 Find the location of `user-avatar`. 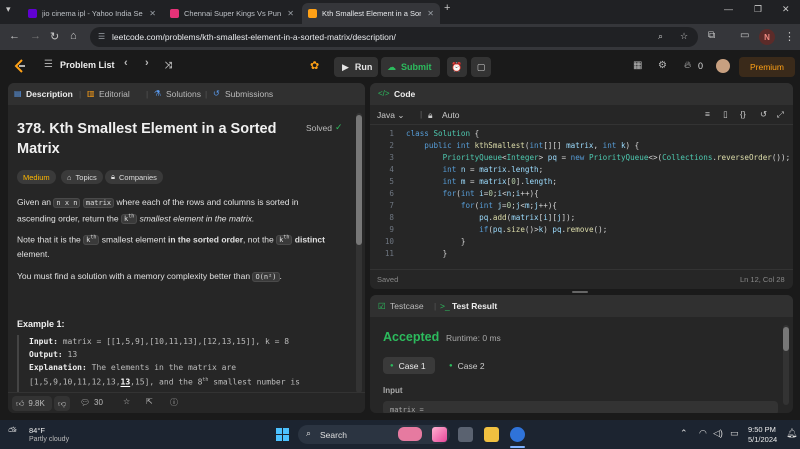

user-avatar is located at coordinates (723, 66).